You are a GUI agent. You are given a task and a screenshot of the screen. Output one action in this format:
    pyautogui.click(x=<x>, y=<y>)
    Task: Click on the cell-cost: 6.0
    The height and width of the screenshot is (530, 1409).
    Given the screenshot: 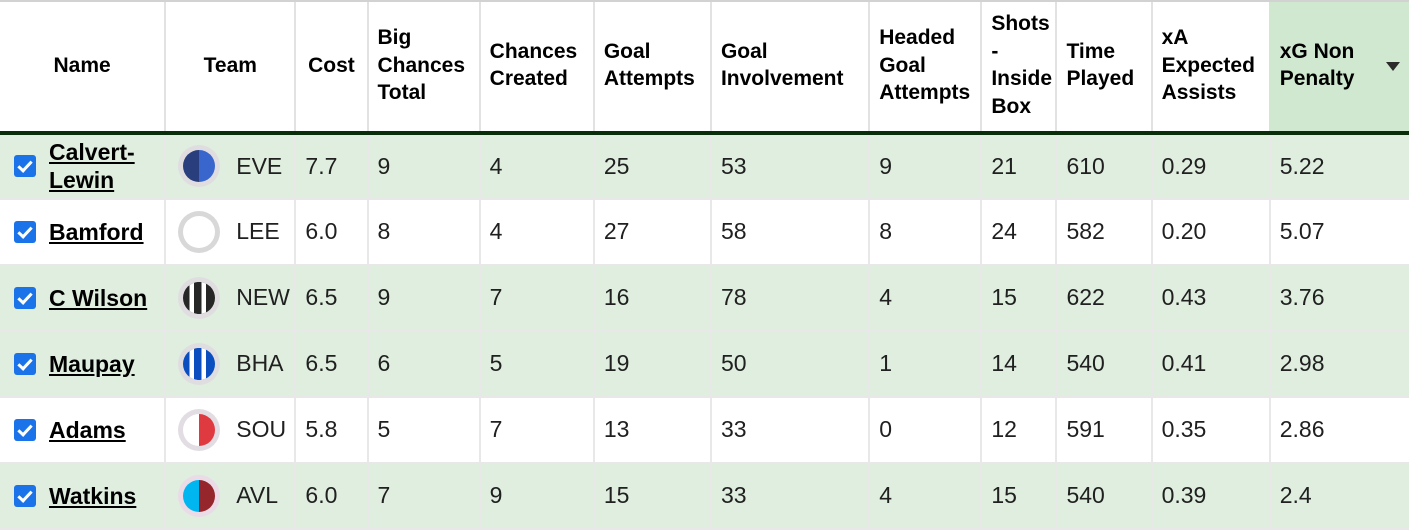 What is the action you would take?
    pyautogui.click(x=331, y=496)
    